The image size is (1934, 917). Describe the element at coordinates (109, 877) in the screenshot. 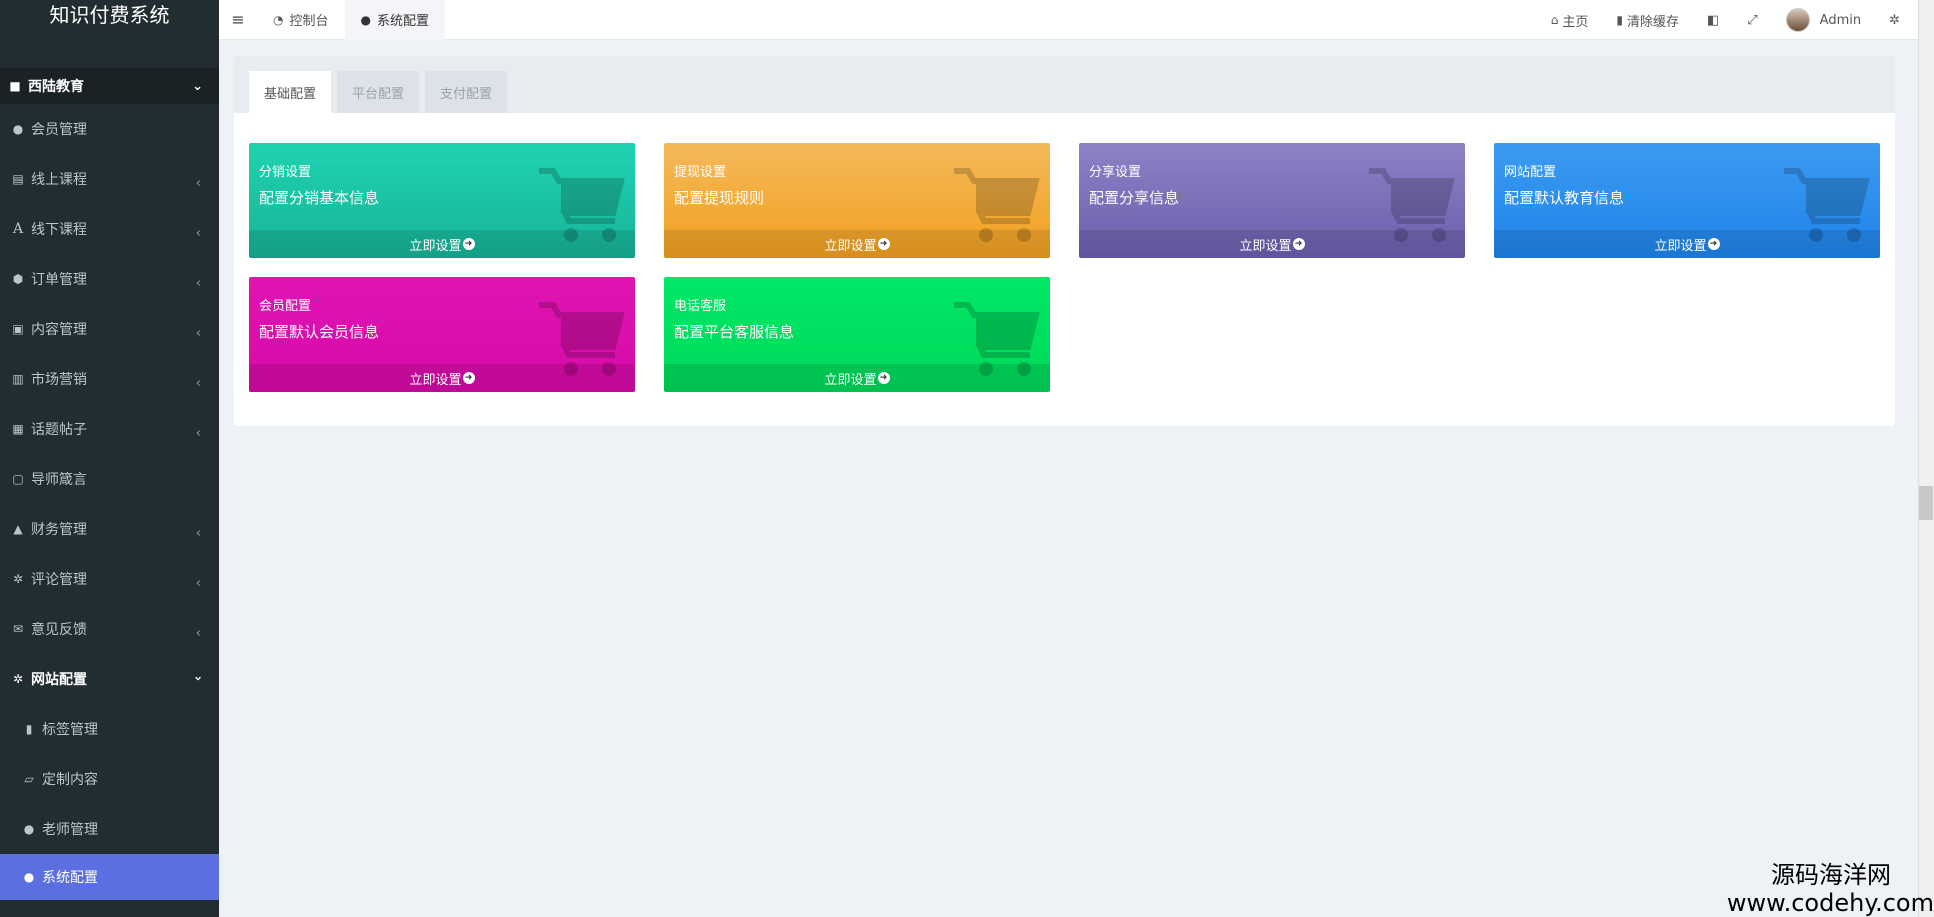

I see `sidebar-item-system-config: ● 系统配置` at that location.